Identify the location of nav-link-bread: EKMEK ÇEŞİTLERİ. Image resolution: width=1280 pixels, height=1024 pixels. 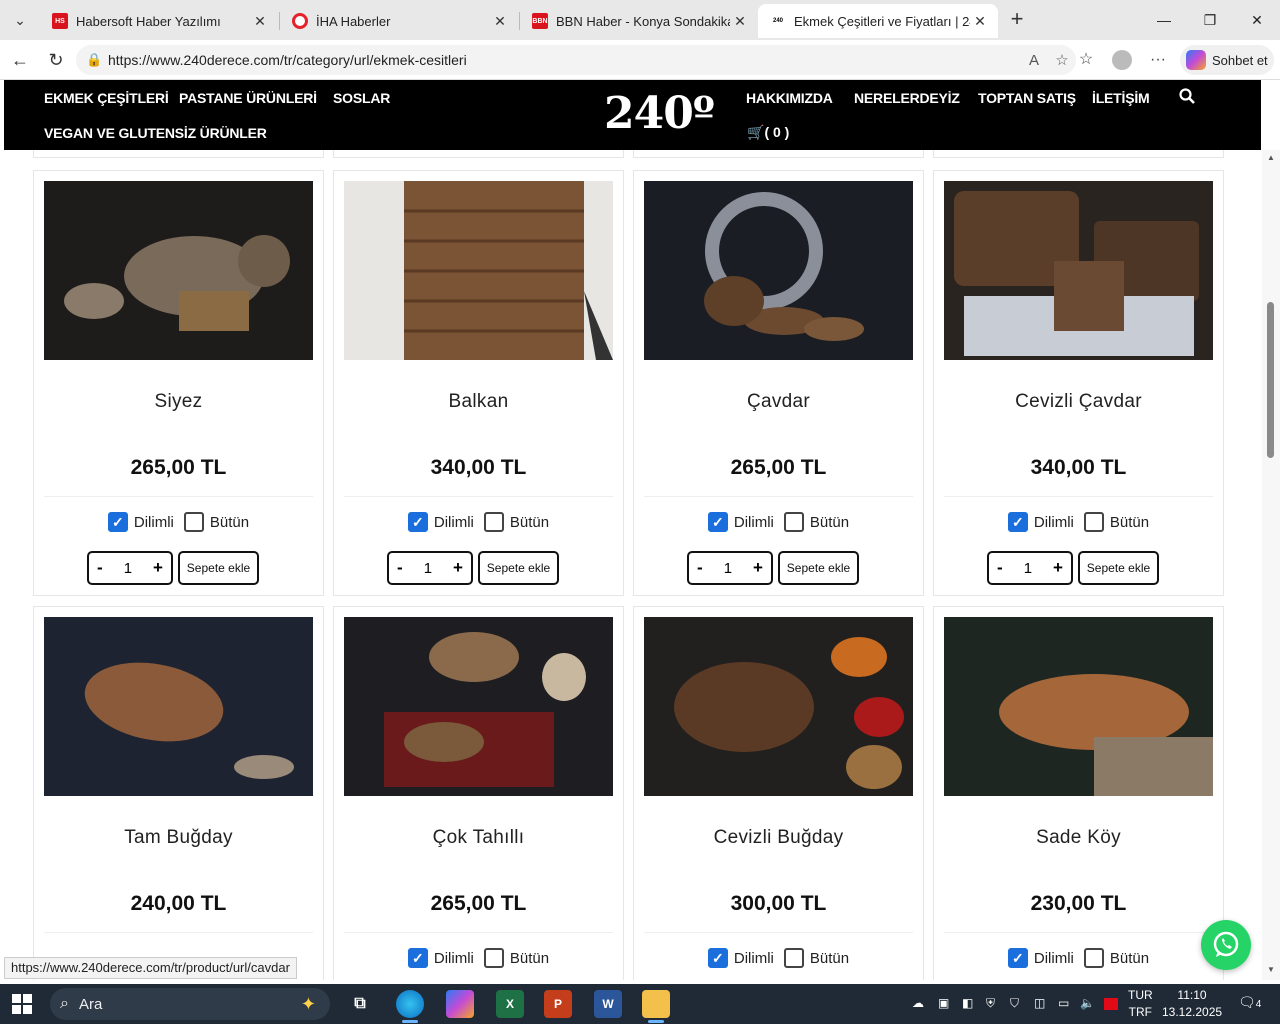
(106, 98).